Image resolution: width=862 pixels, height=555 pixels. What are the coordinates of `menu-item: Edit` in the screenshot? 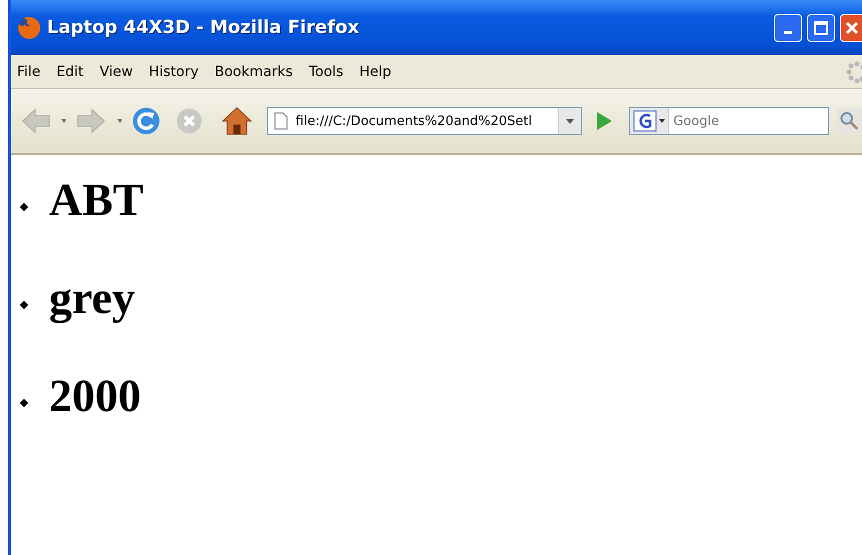 It's located at (72, 72).